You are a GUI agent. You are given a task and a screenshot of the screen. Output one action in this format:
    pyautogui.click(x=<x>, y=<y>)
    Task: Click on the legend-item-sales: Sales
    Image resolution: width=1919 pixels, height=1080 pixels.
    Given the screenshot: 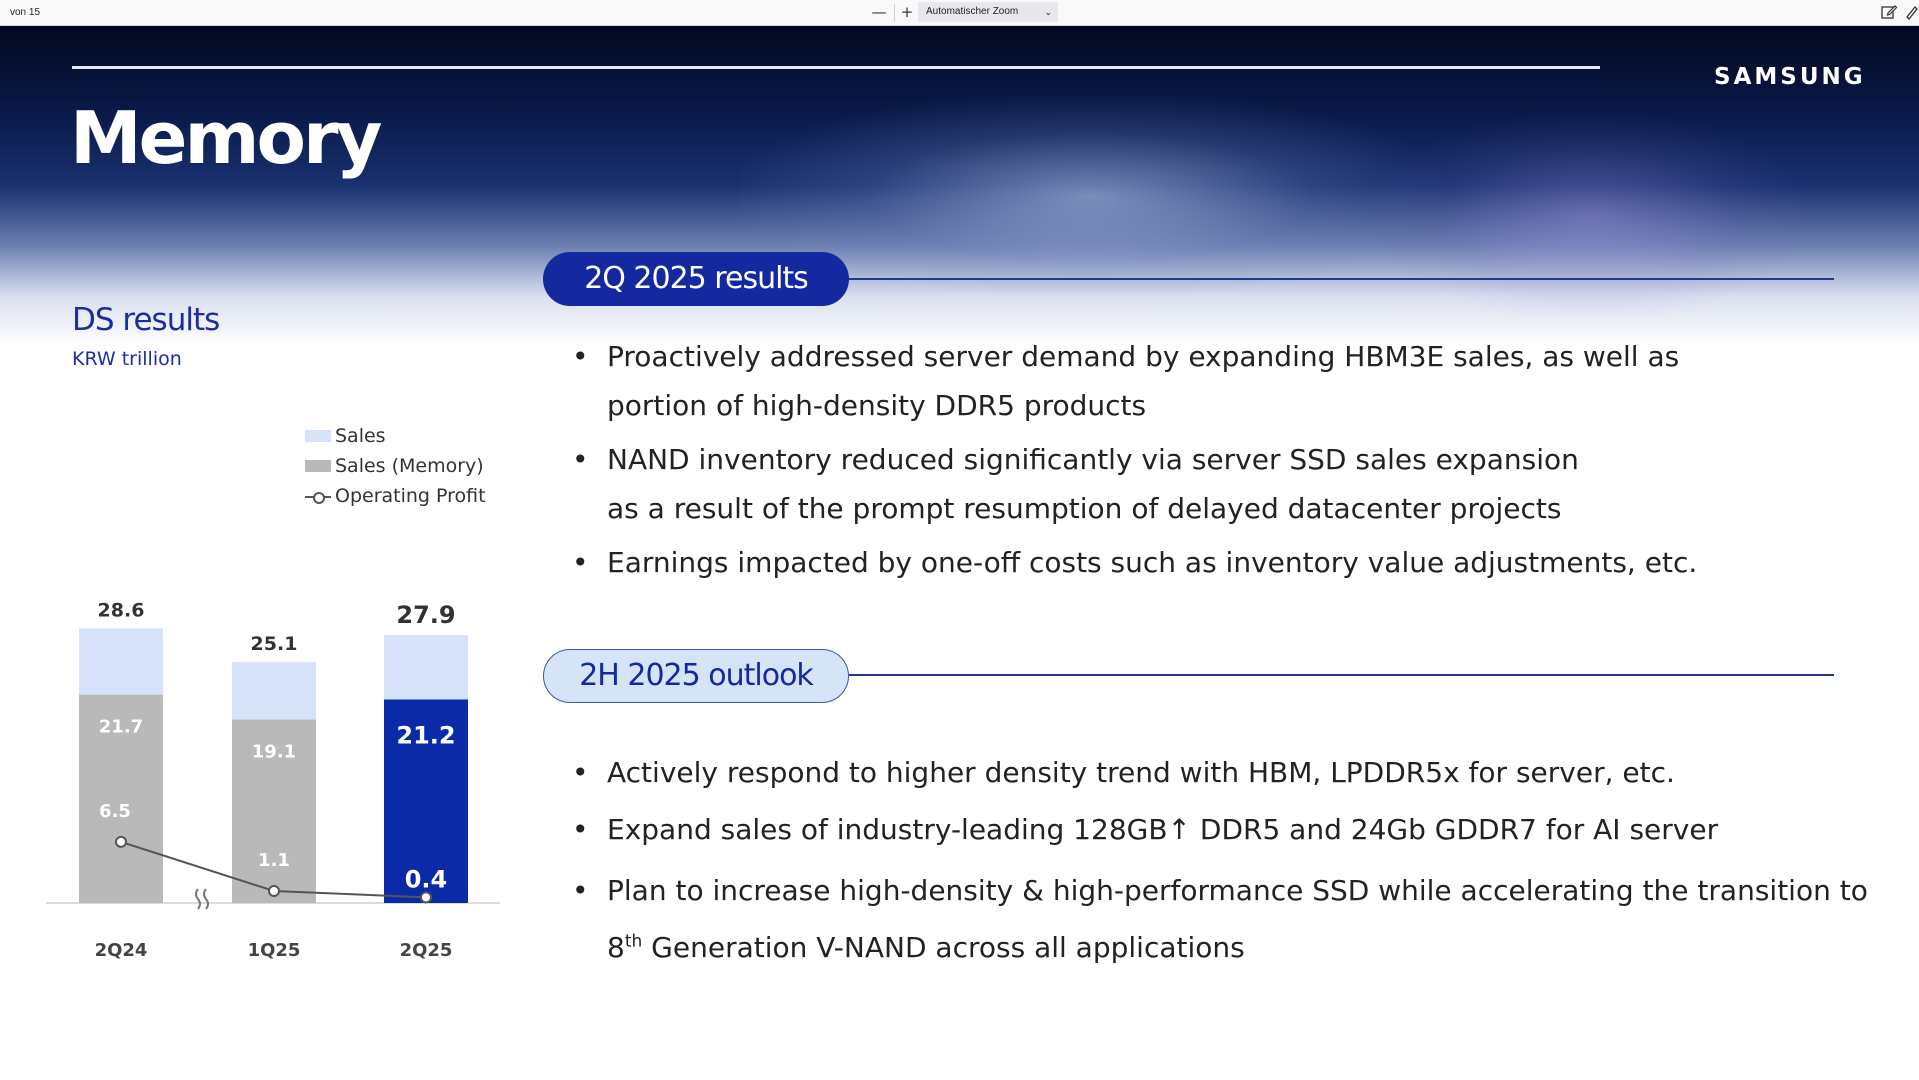 What is the action you would take?
    pyautogui.click(x=395, y=436)
    